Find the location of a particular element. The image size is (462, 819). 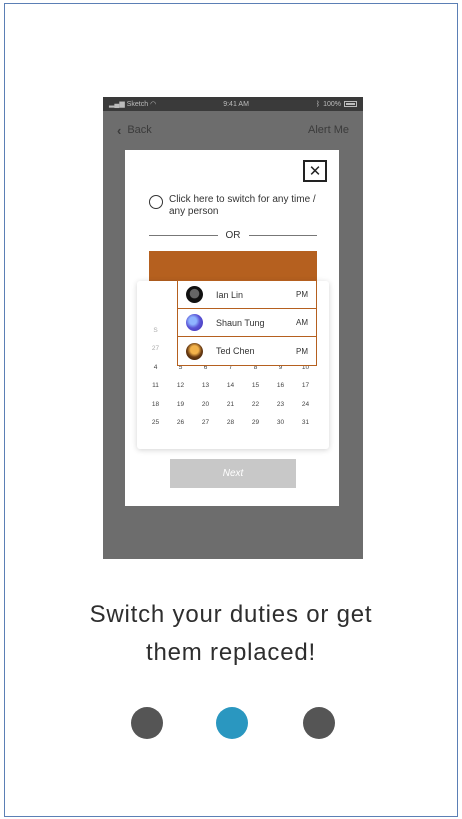

person-name: Shaun Tung is located at coordinates (240, 322).